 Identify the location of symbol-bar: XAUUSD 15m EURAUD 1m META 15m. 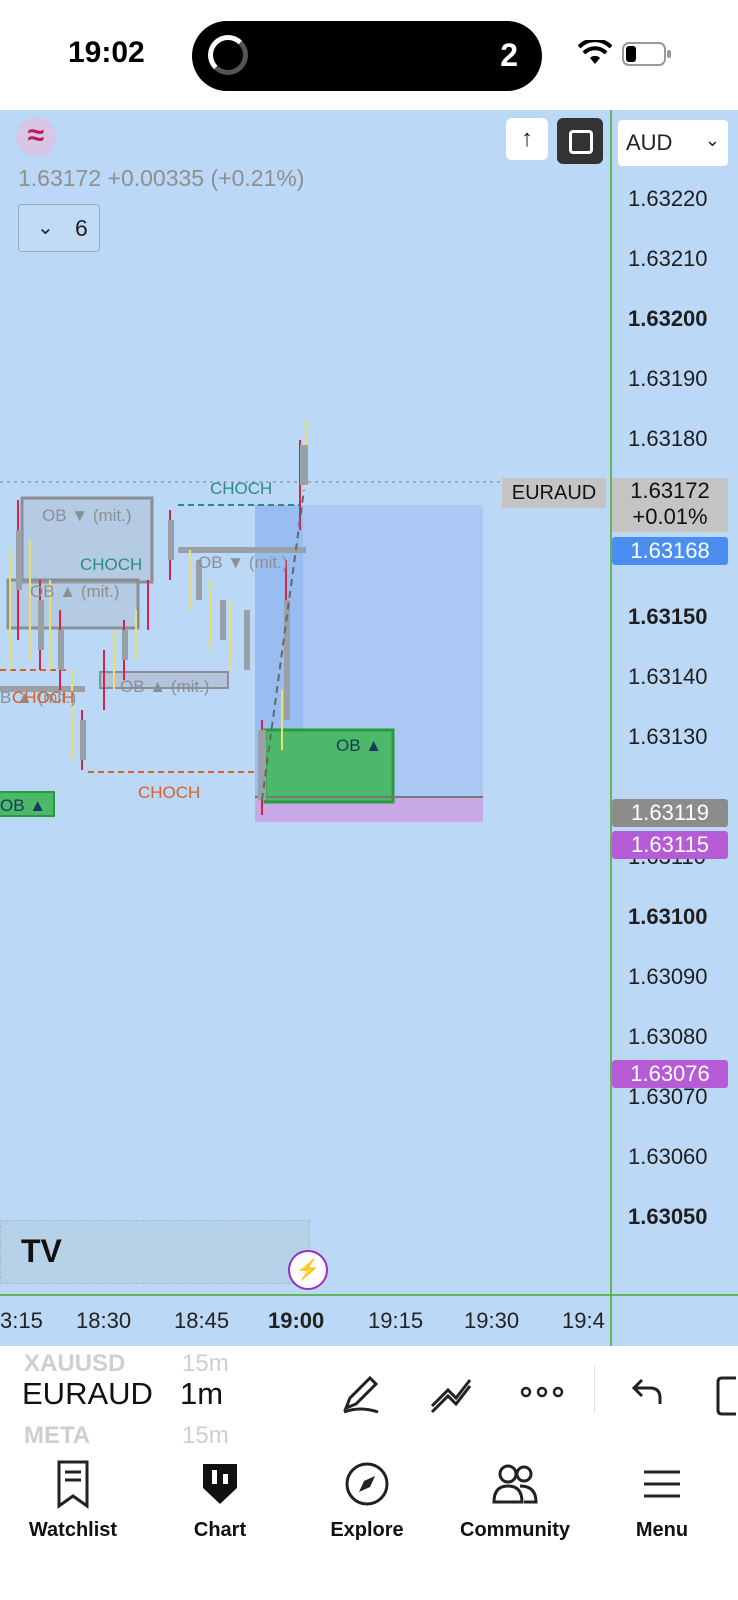
(369, 1397).